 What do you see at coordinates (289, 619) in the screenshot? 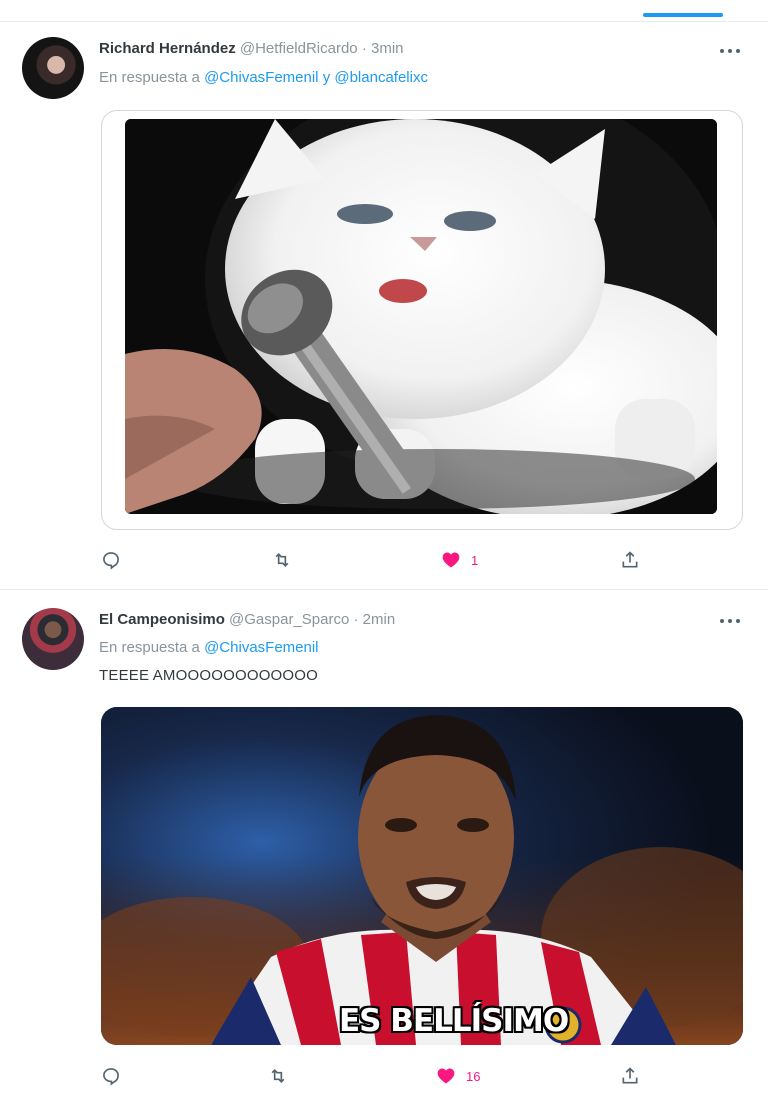
I see `author-handle: @Gaspar_Sparco` at bounding box center [289, 619].